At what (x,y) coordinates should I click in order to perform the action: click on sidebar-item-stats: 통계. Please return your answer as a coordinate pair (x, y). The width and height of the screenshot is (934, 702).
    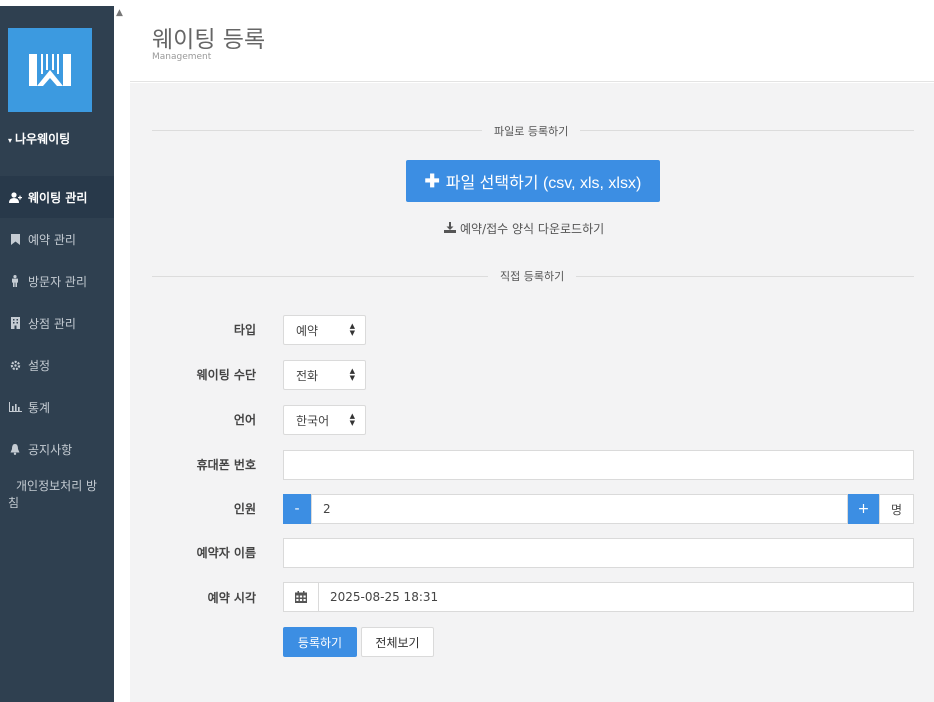
    Looking at the image, I should click on (57, 407).